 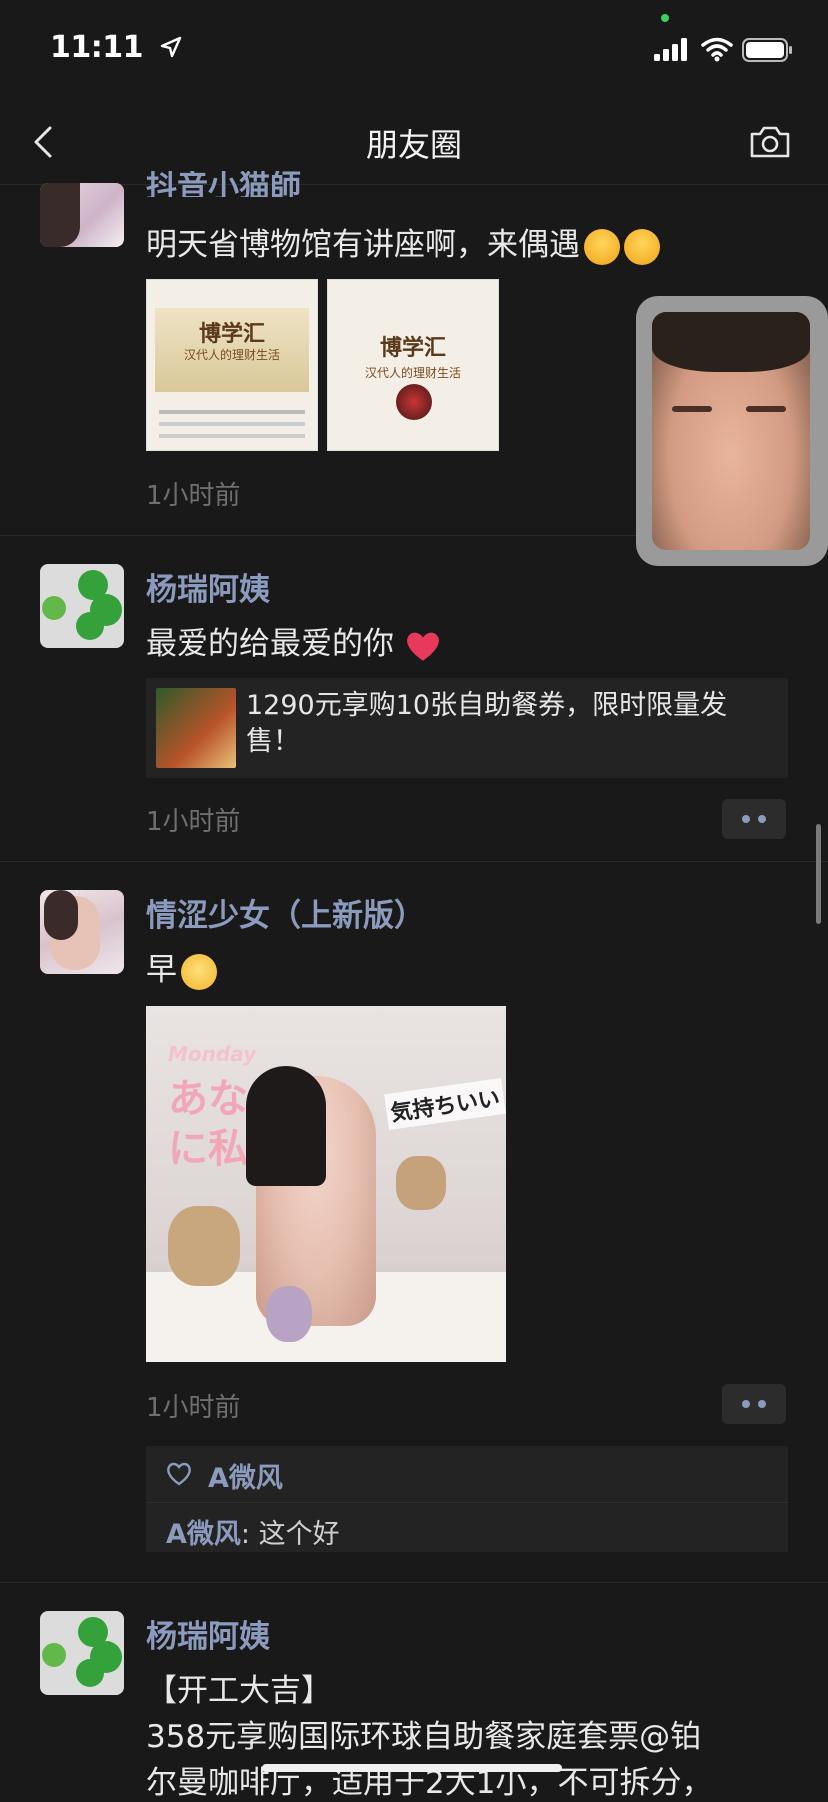 I want to click on cellular-signal-icon, so click(x=670, y=49).